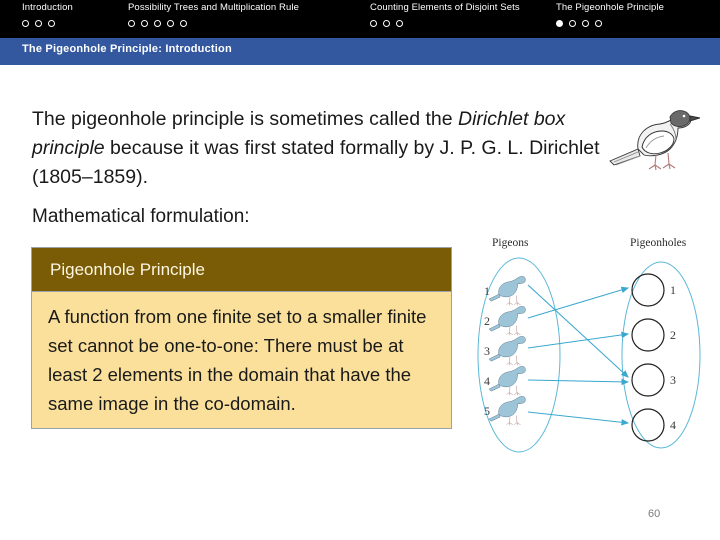 Image resolution: width=720 pixels, height=540 pixels. I want to click on nav-section-pigeonhole-principle: The Pigeonhole Principle, so click(610, 14).